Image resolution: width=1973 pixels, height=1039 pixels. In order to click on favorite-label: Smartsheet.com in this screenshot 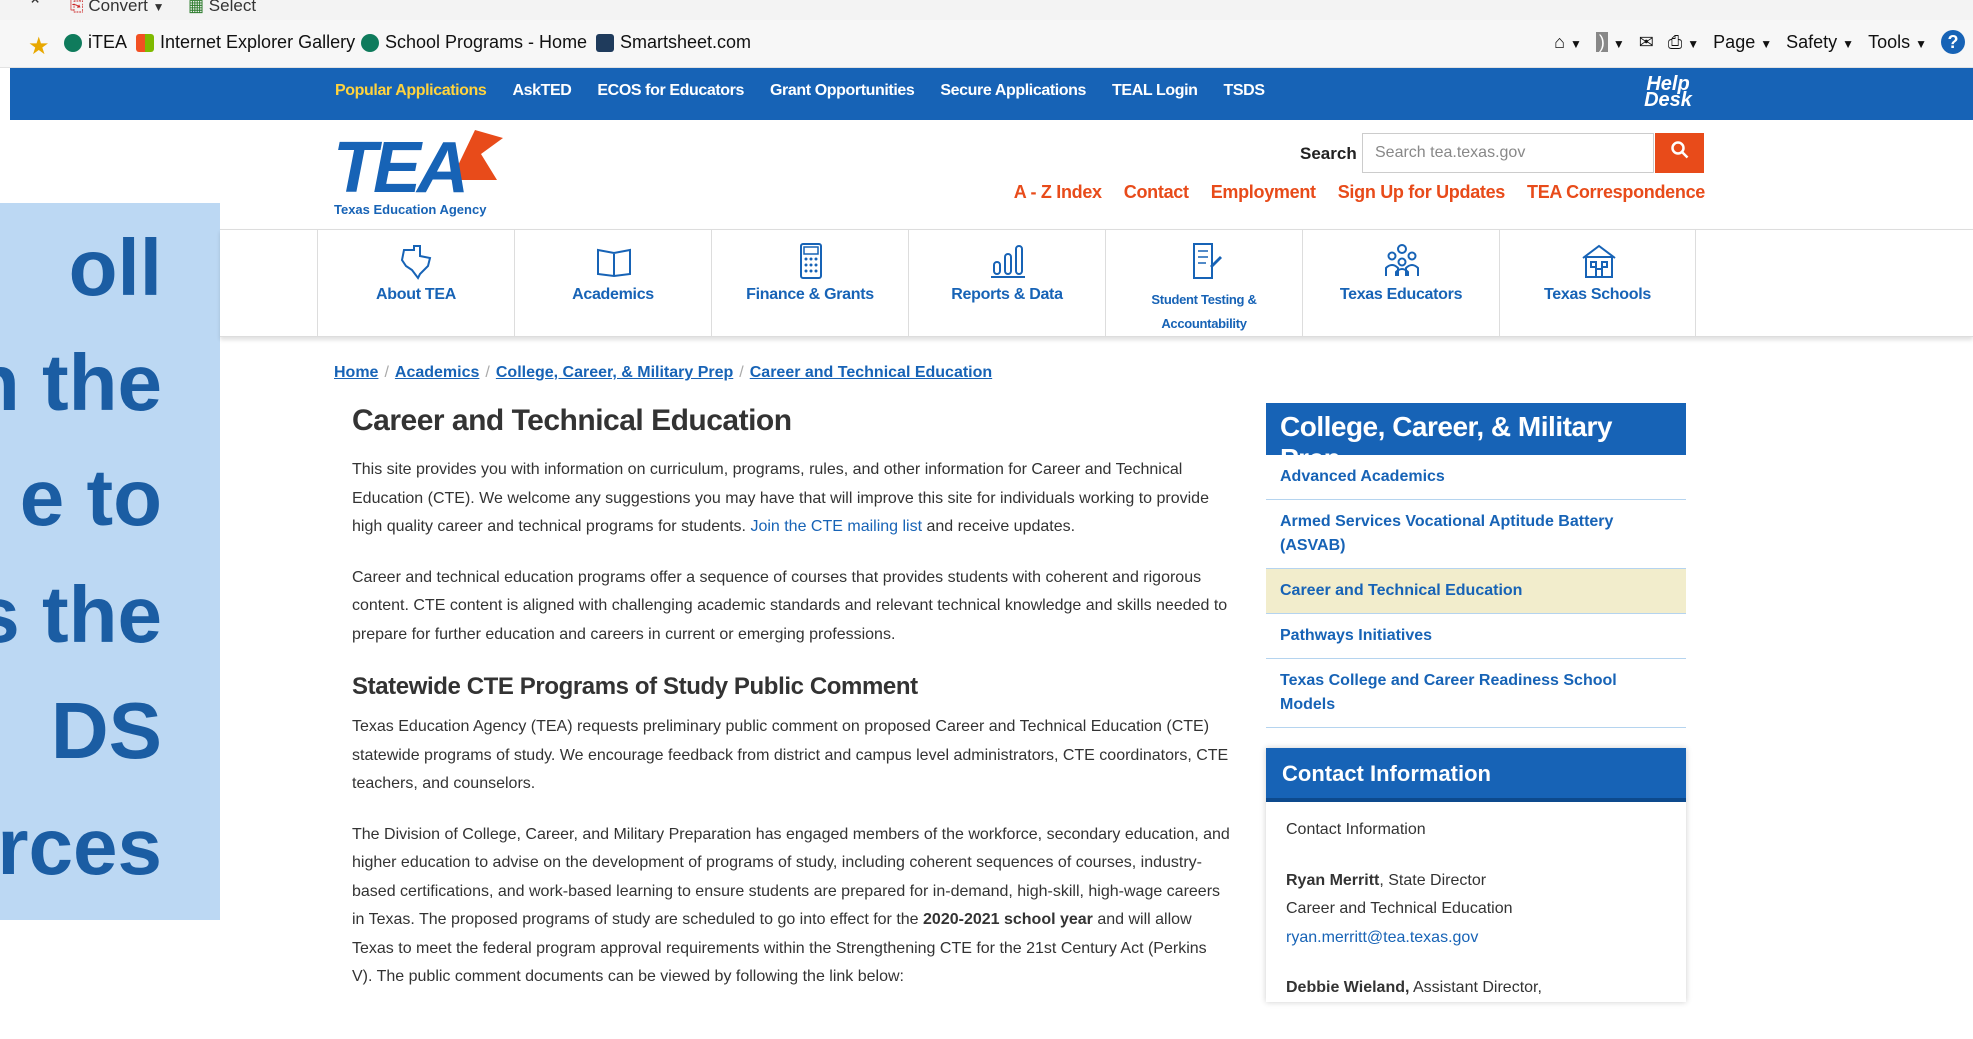, I will do `click(686, 42)`.